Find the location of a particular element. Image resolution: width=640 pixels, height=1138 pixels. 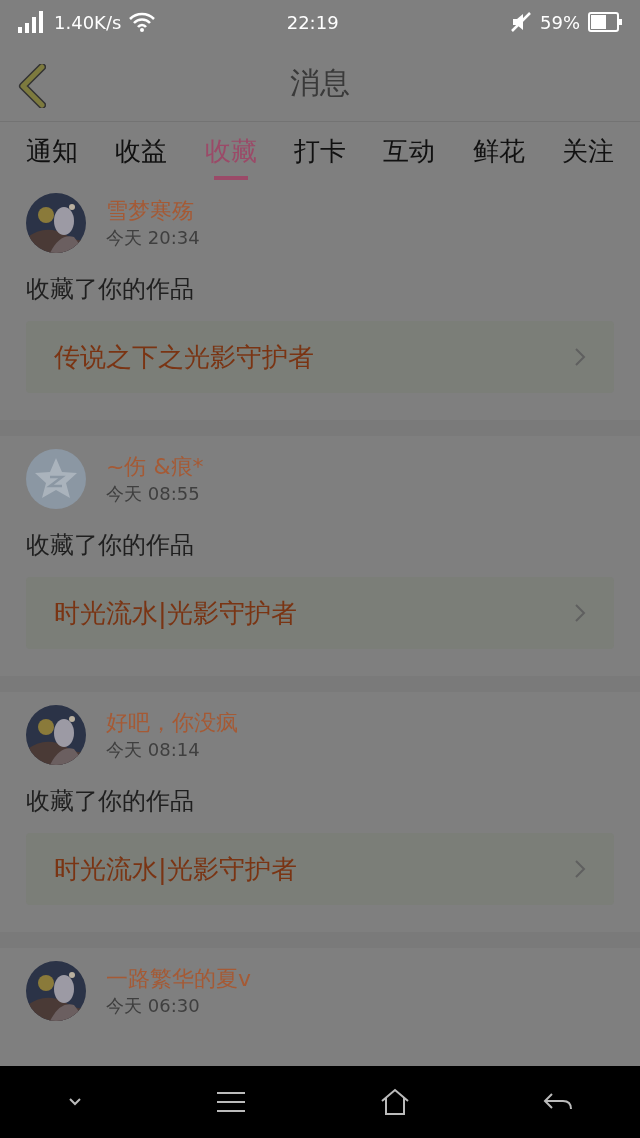

wifi-icon is located at coordinates (142, 22).